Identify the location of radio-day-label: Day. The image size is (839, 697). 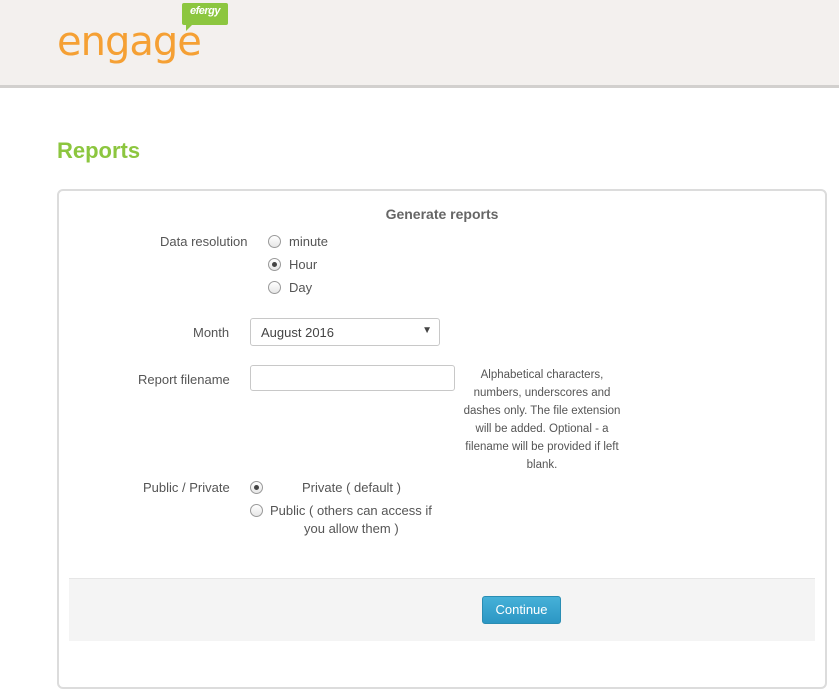
(300, 287).